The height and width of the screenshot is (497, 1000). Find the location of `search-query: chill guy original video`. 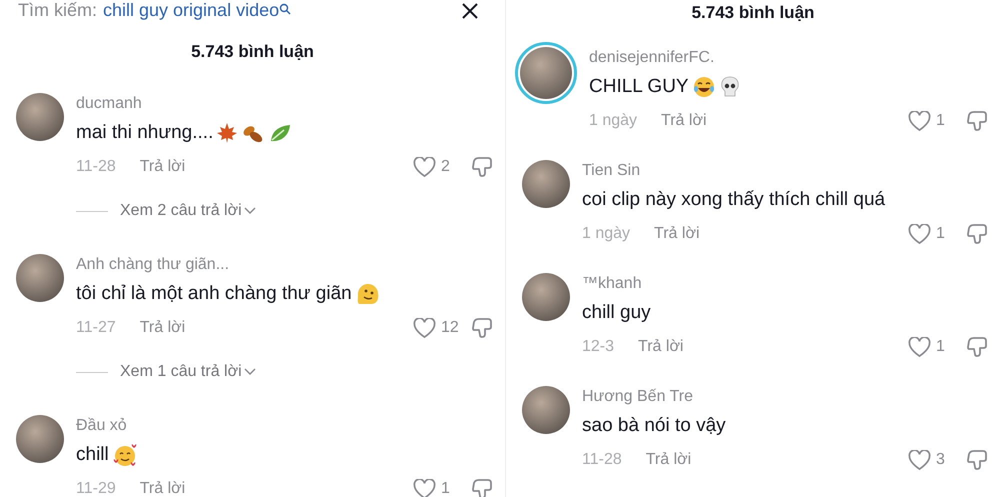

search-query: chill guy original video is located at coordinates (191, 10).